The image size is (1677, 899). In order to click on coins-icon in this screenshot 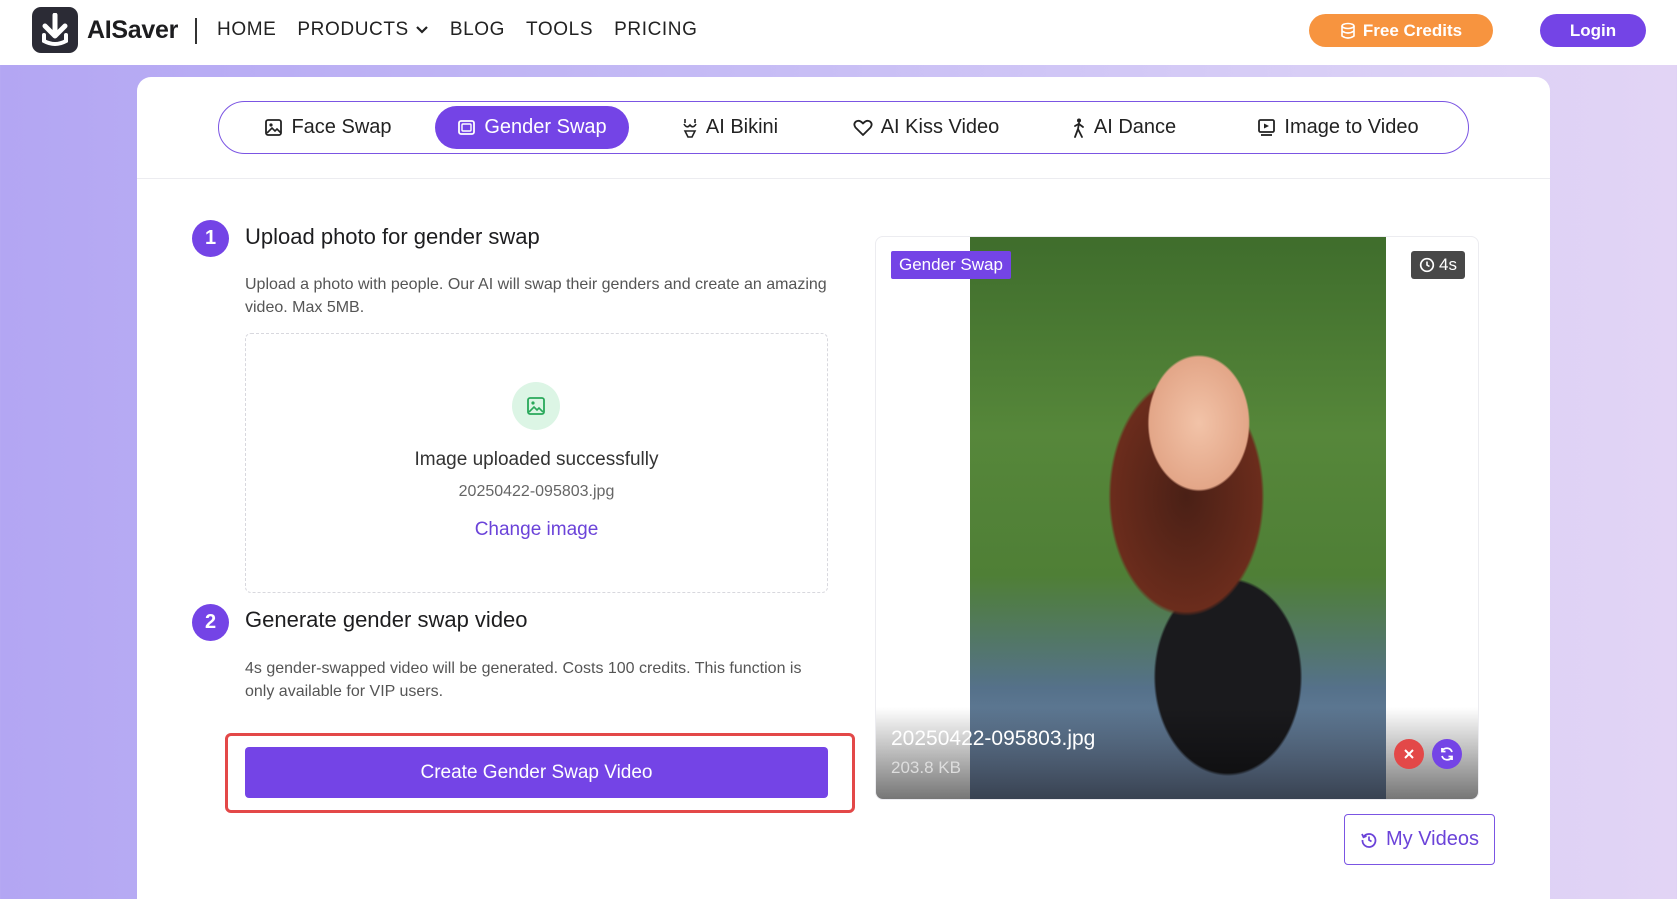, I will do `click(1348, 30)`.